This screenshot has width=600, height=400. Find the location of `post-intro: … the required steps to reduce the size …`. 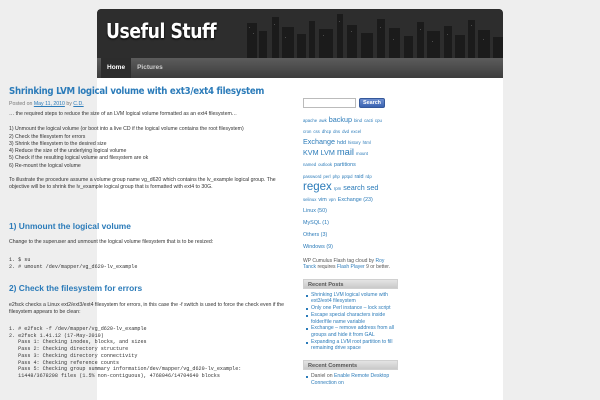

post-intro: … the required steps to reduce the size … is located at coordinates (123, 114).